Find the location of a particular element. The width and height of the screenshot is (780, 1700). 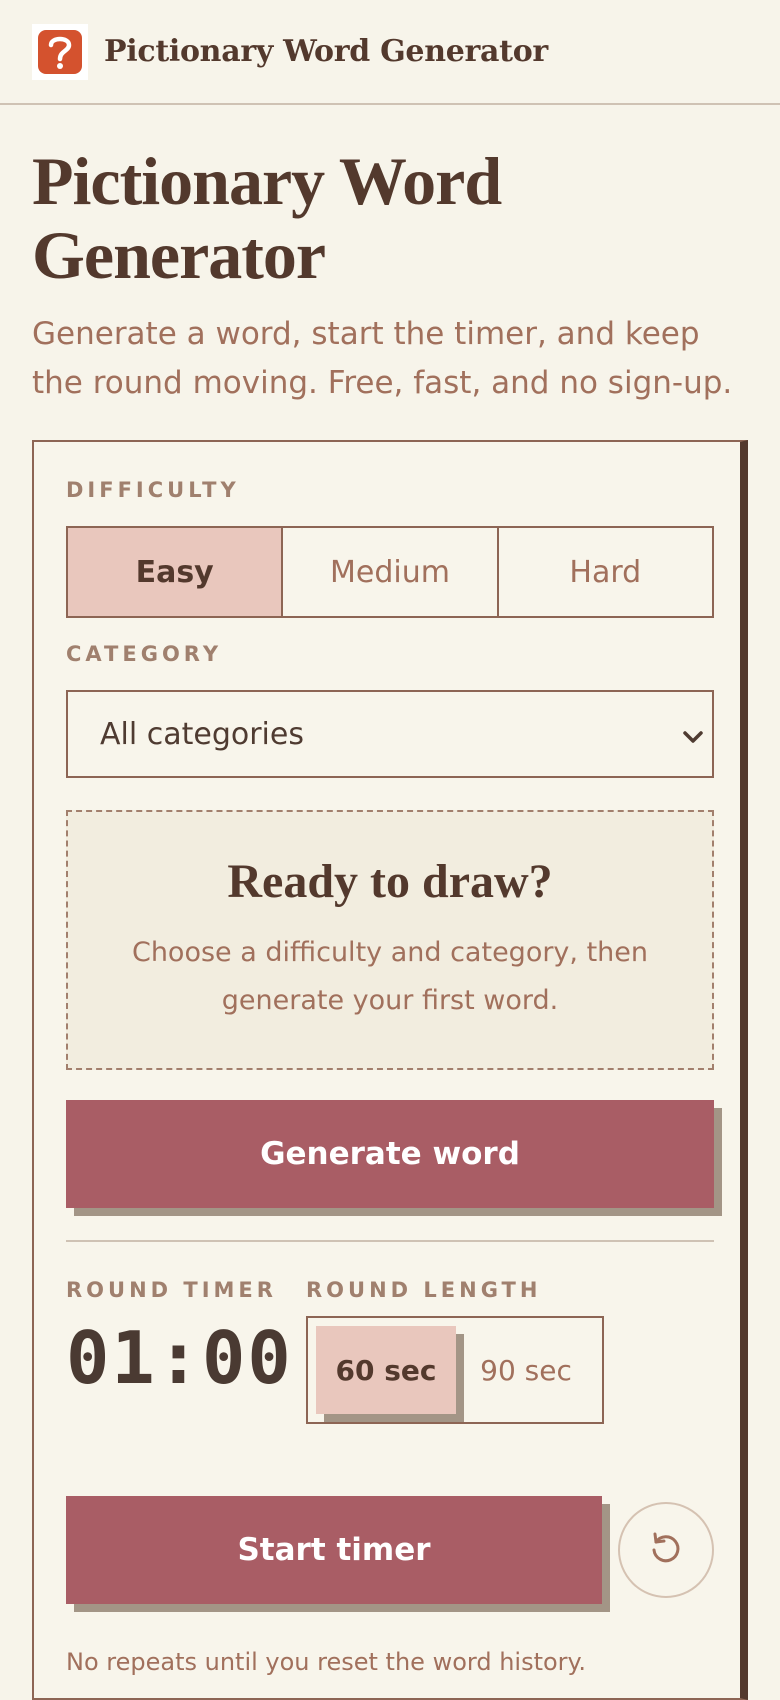

round-length-selector: 60 sec 90 sec is located at coordinates (455, 1370).